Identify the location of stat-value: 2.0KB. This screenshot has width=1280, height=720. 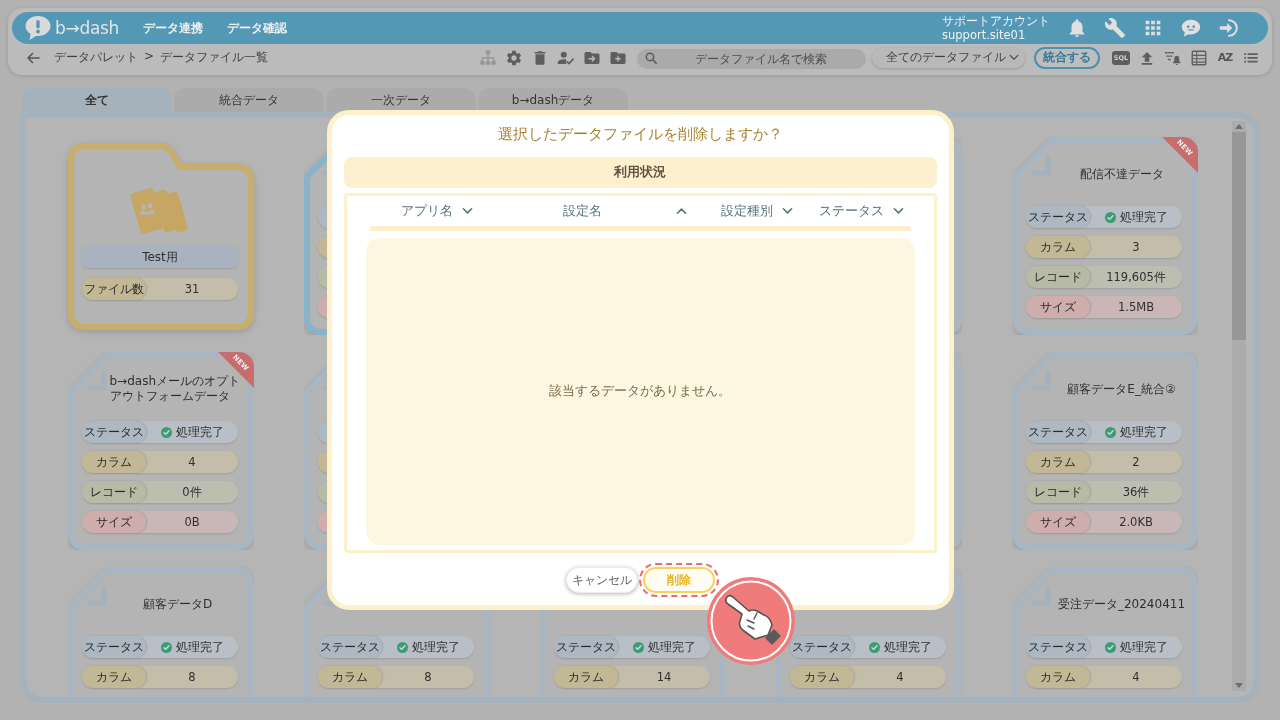
(1136, 522).